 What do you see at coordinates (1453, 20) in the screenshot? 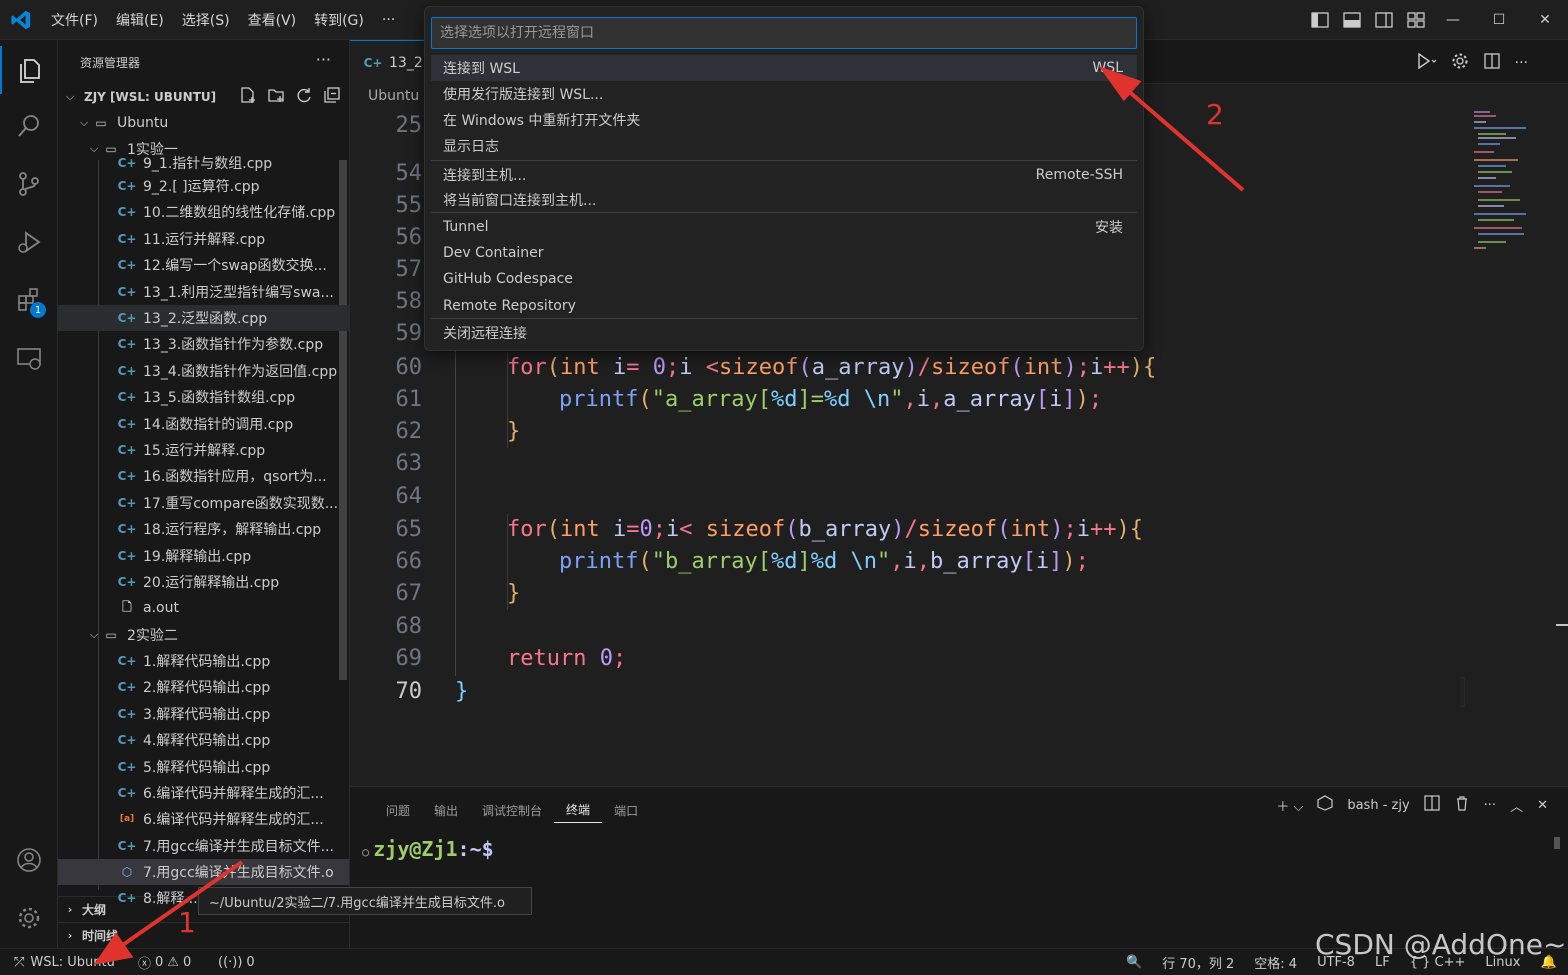
I see `minimize-button: —` at bounding box center [1453, 20].